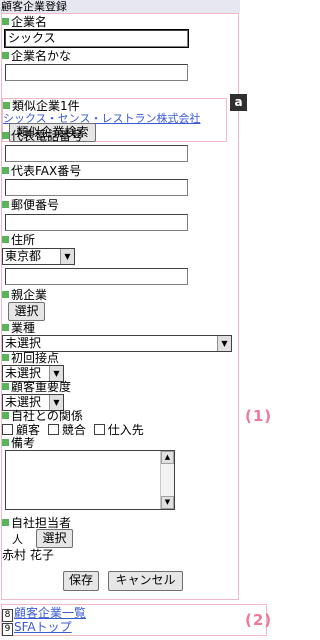 This screenshot has width=320, height=640. I want to click on scroll-down-icon: ▼, so click(167, 502).